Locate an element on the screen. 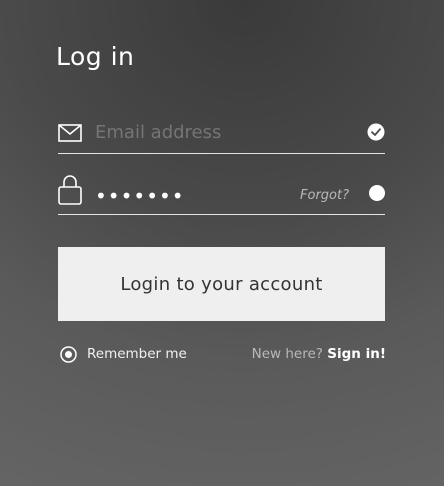 Image resolution: width=444 pixels, height=486 pixels. email-field-group is located at coordinates (221, 134).